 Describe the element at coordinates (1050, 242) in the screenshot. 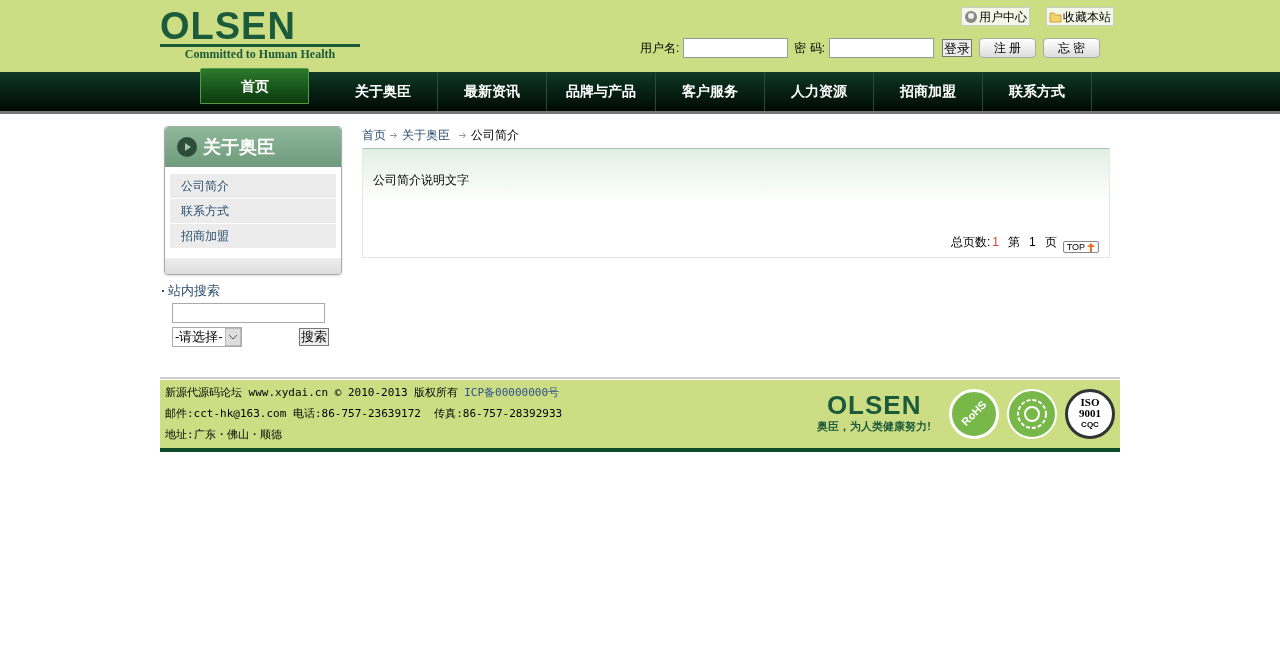

I see `page-suffix: 页` at that location.